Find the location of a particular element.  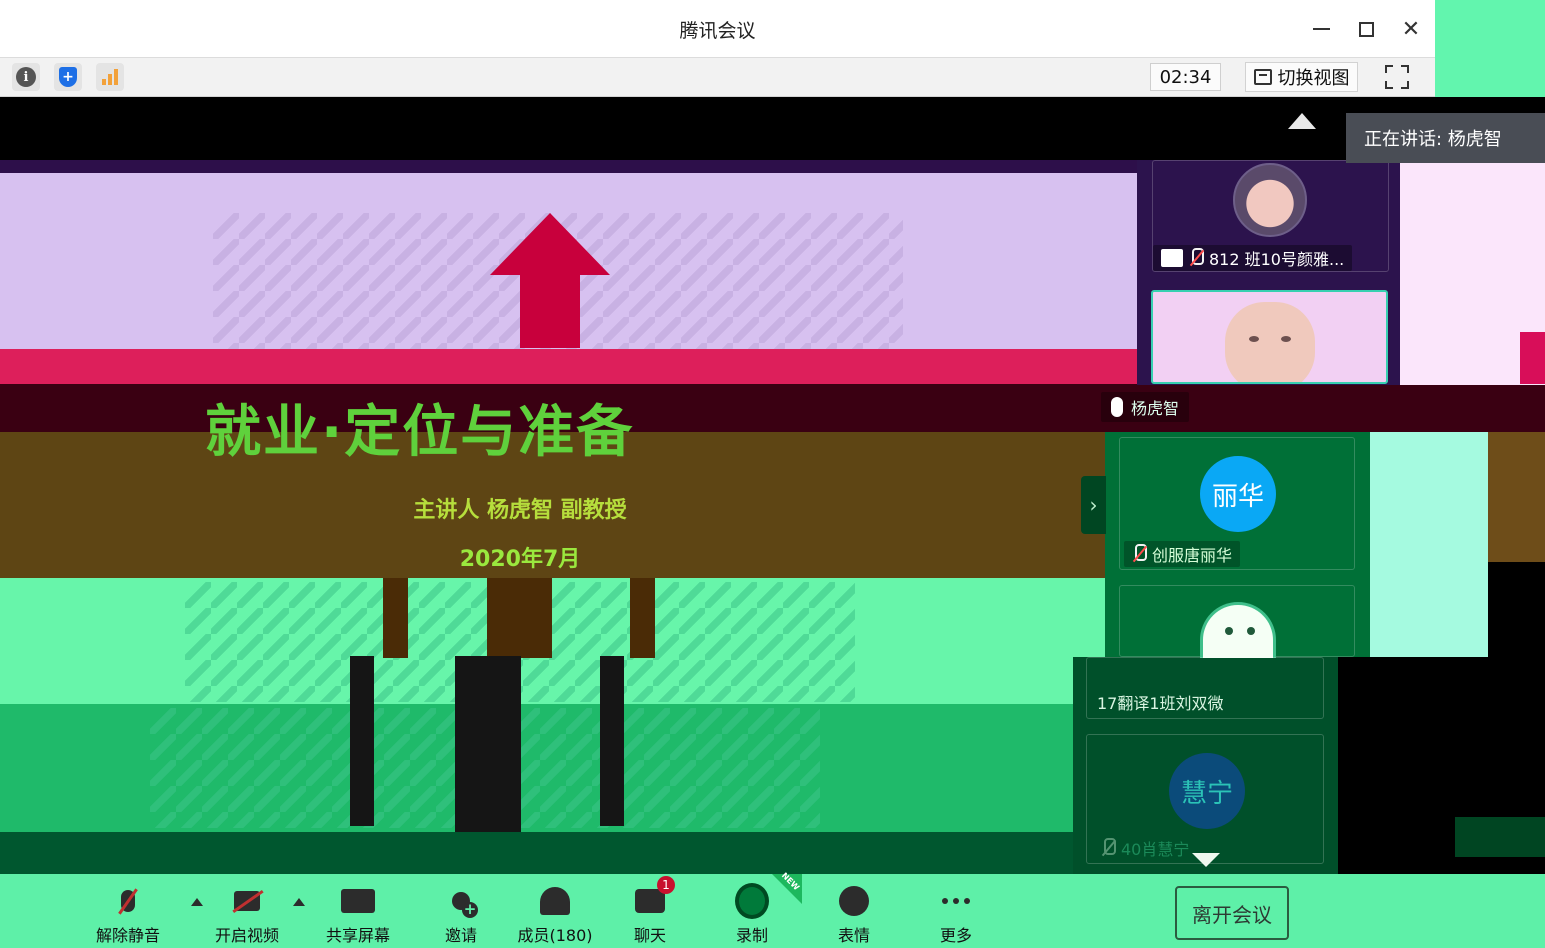

share-screen-label: 共享屏幕 is located at coordinates (357, 935).